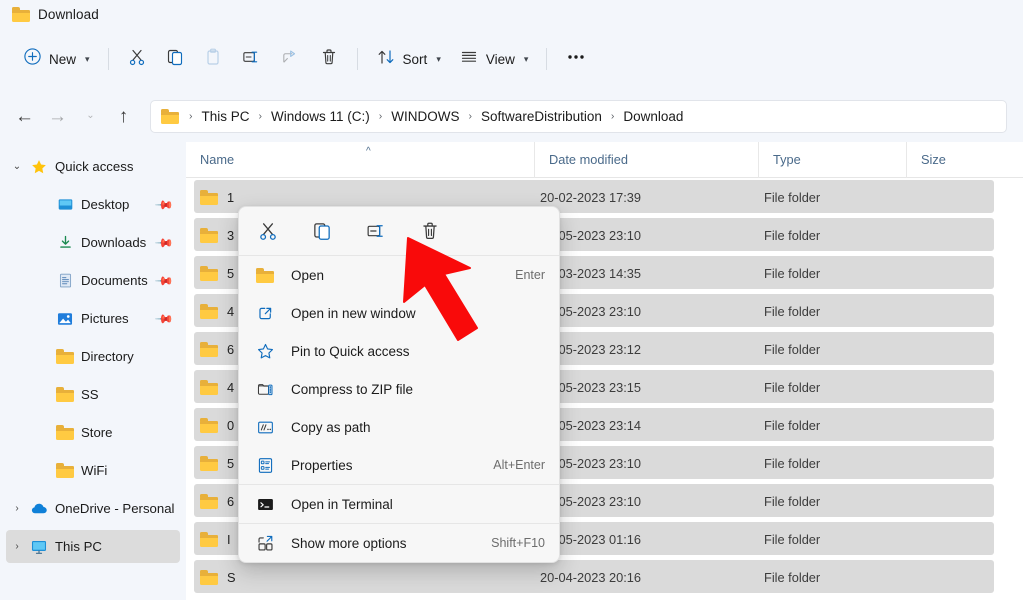  Describe the element at coordinates (331, 427) in the screenshot. I see `context-menu-item-label: Copy as path` at that location.